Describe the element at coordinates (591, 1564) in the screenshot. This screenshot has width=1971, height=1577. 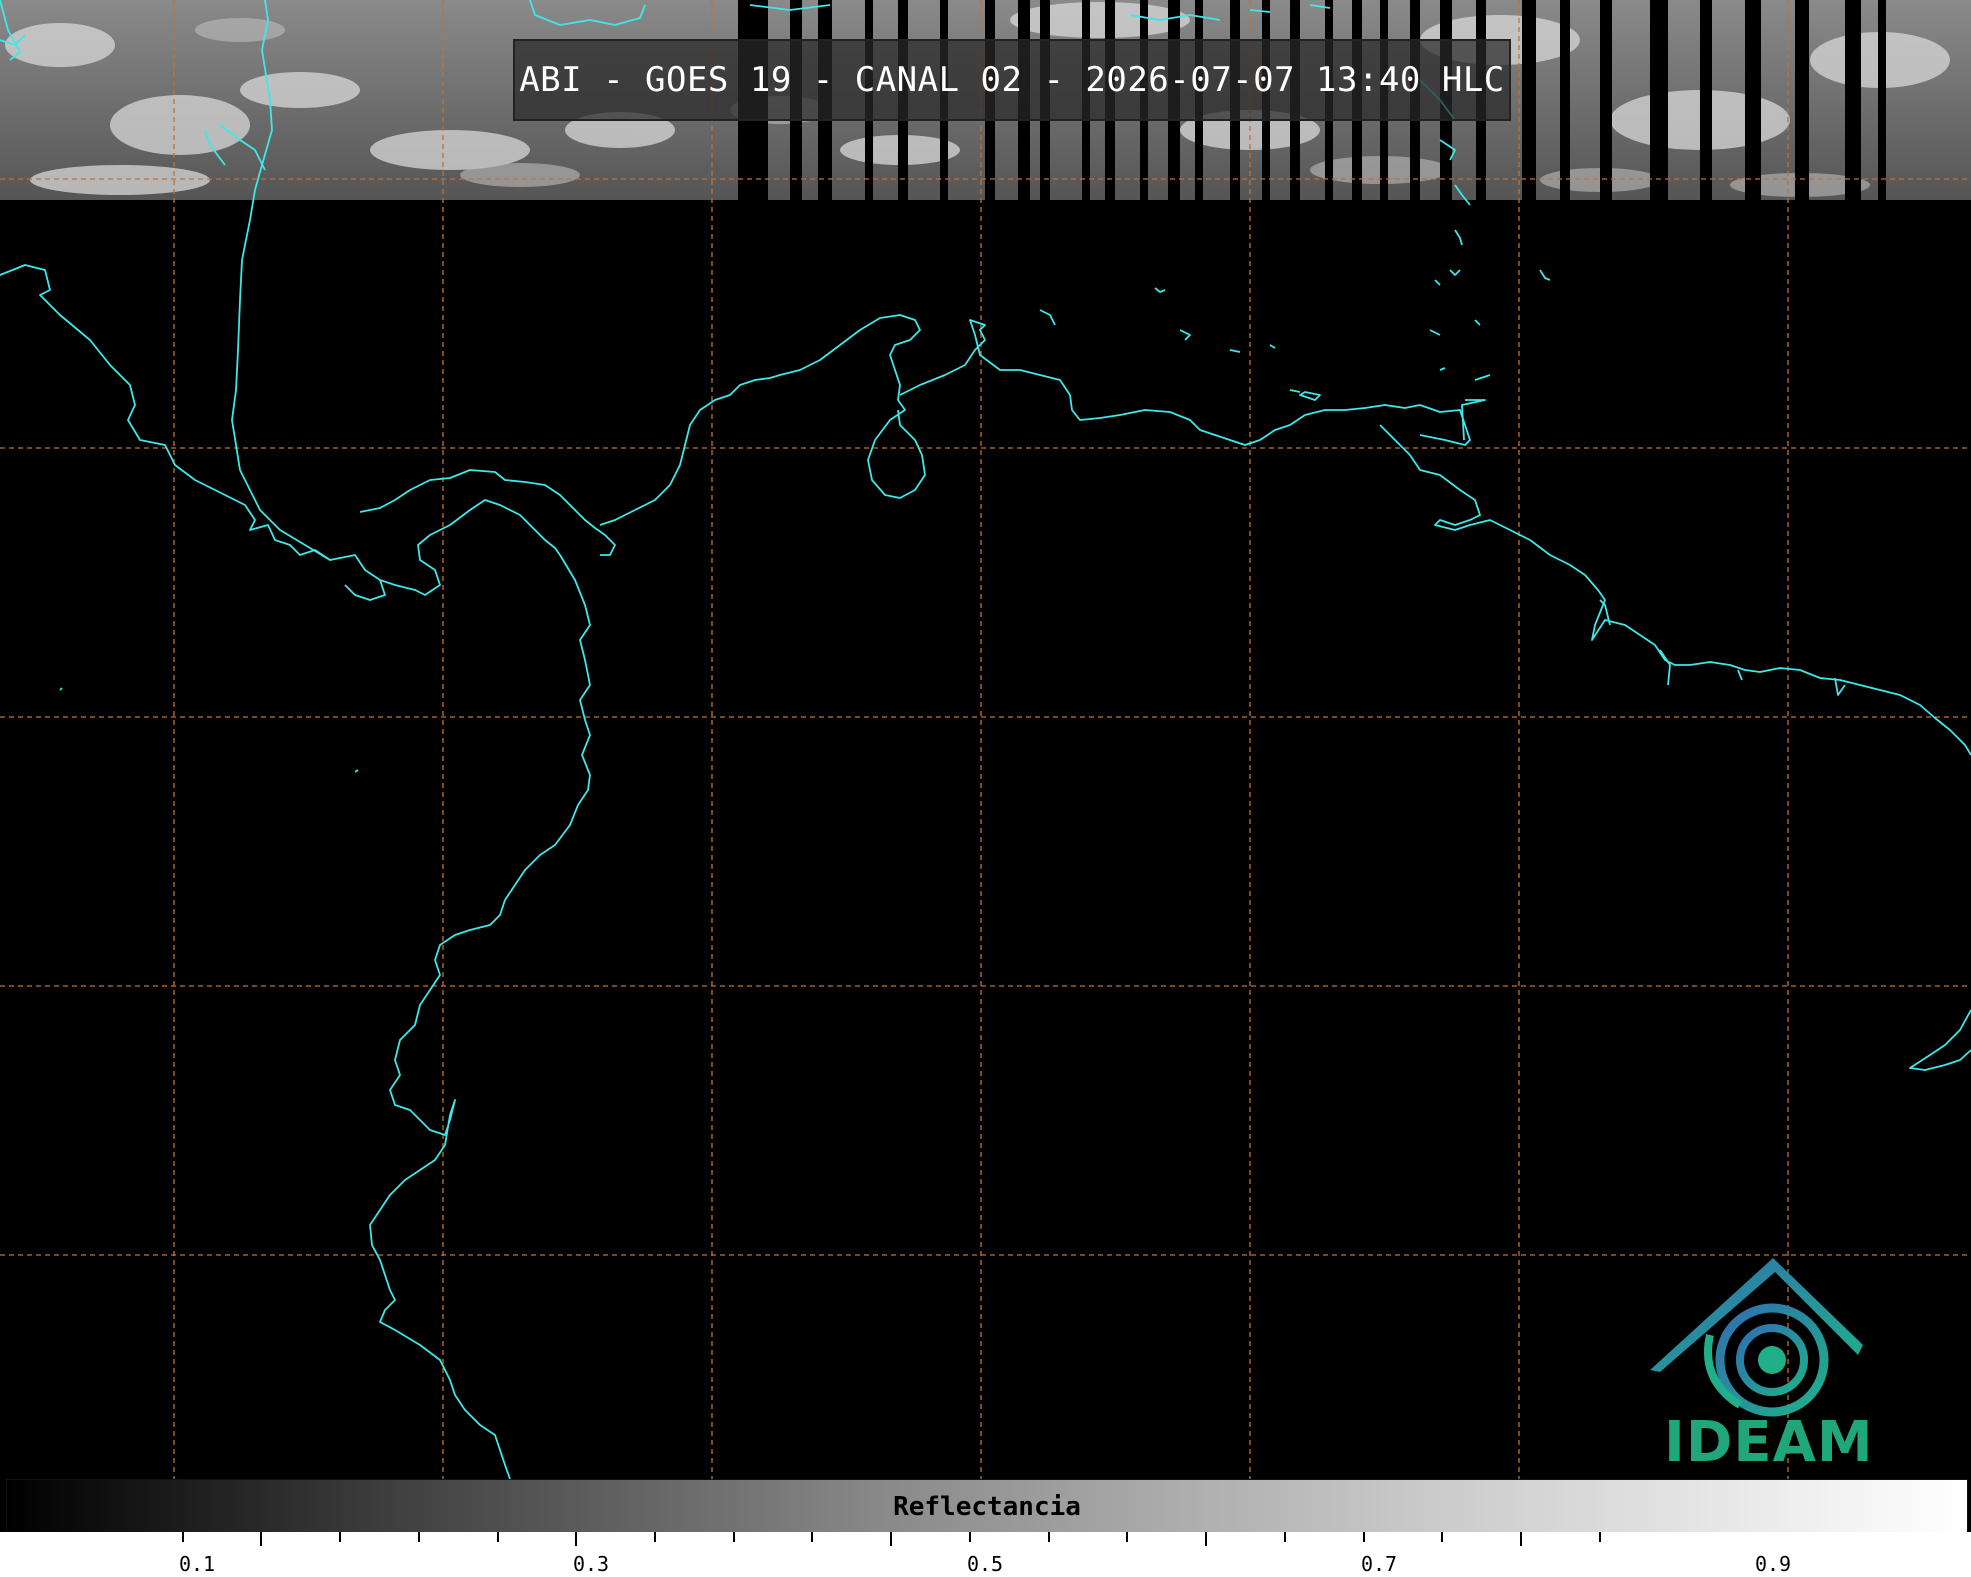
I see `colorbar-tick-label: 0.3` at that location.